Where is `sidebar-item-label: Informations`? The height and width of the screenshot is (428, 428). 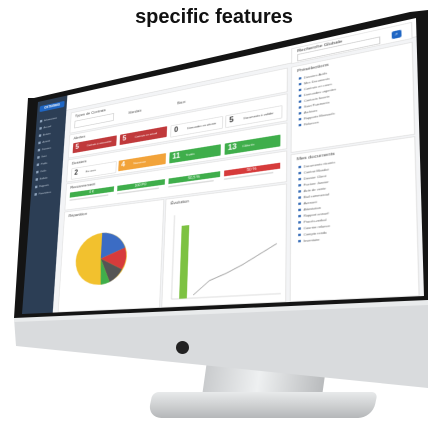
sidebar-item-label: Informations is located at coordinates (50, 119).